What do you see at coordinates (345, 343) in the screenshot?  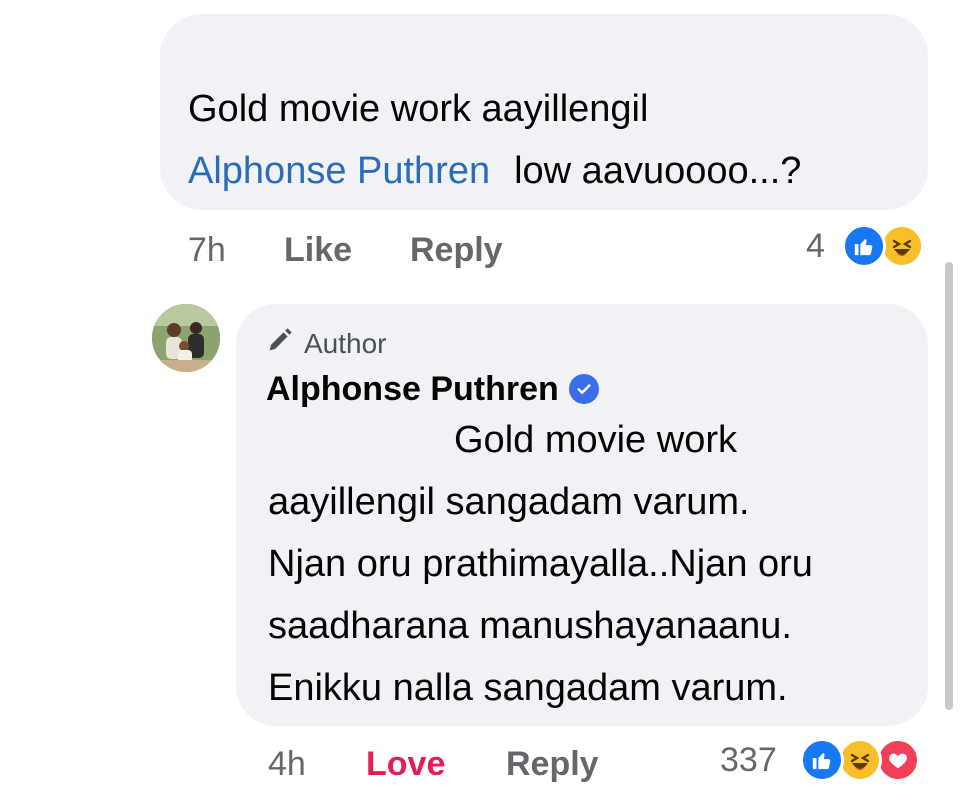 I see `author-badge-label: Author` at bounding box center [345, 343].